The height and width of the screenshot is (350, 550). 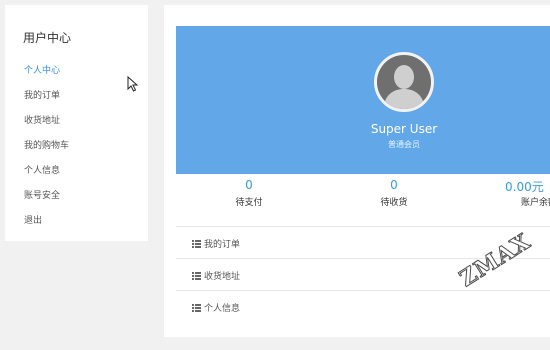 I want to click on stat-label-pending-receipt: 待收货, so click(x=394, y=201).